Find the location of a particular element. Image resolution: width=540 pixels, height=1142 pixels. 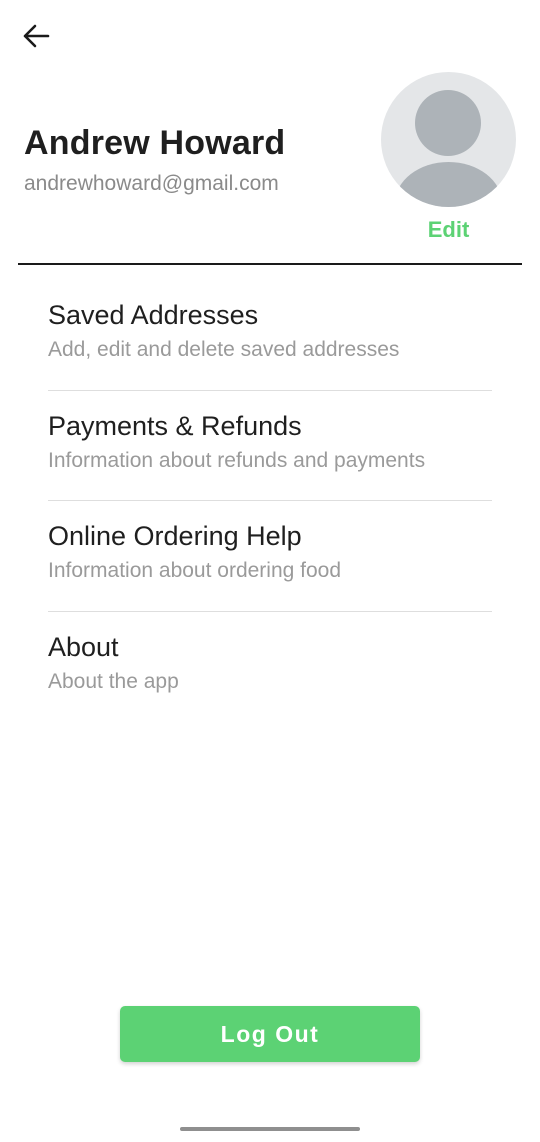

back-button is located at coordinates (36, 36).